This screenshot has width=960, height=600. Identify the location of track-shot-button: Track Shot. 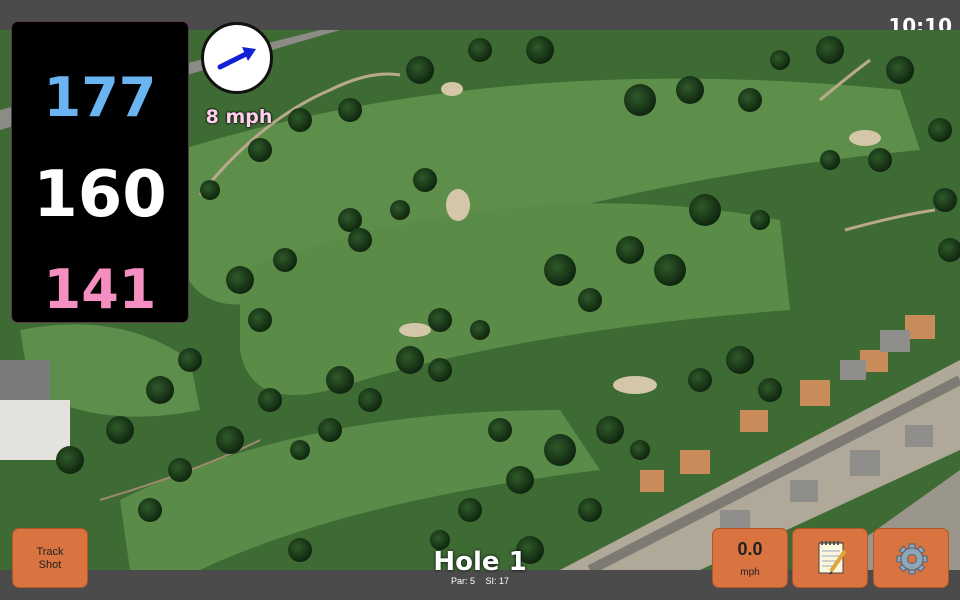
(50, 558).